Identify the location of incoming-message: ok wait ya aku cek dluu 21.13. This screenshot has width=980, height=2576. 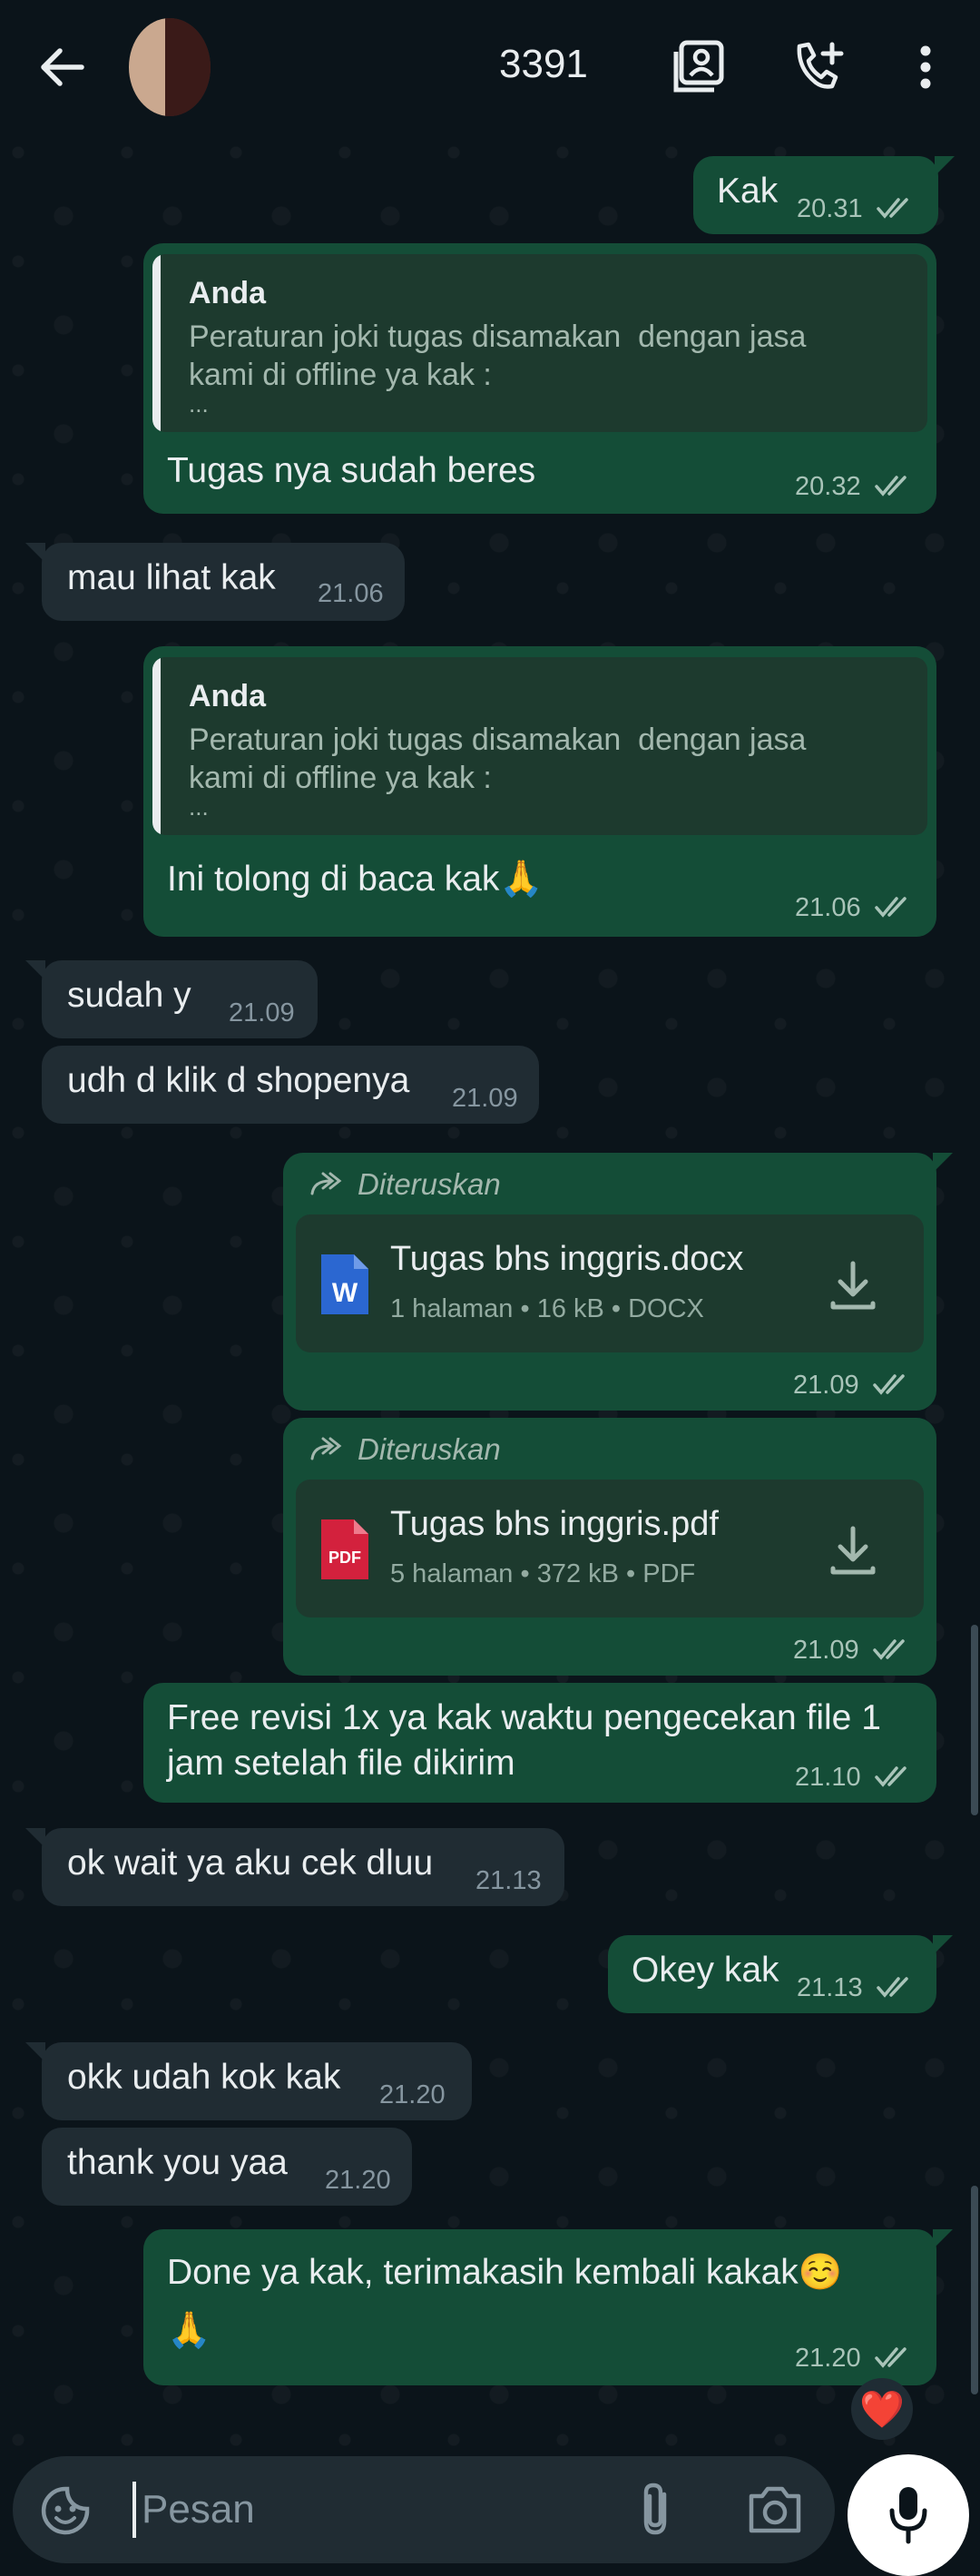
(294, 1867).